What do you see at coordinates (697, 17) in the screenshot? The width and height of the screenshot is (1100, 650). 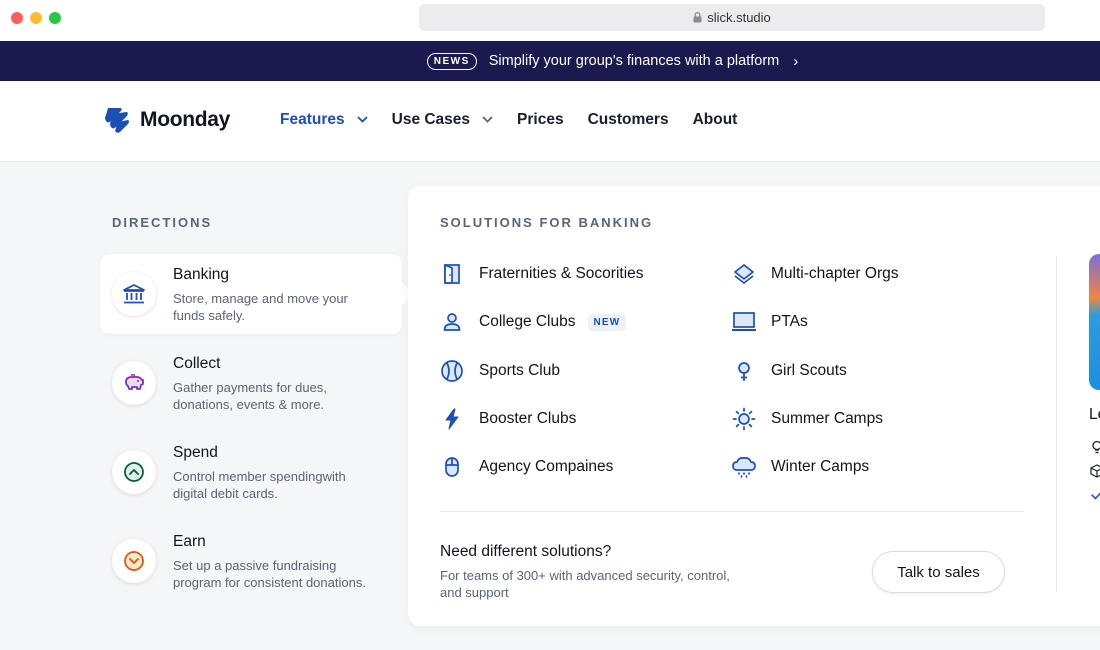 I see `lock-icon` at bounding box center [697, 17].